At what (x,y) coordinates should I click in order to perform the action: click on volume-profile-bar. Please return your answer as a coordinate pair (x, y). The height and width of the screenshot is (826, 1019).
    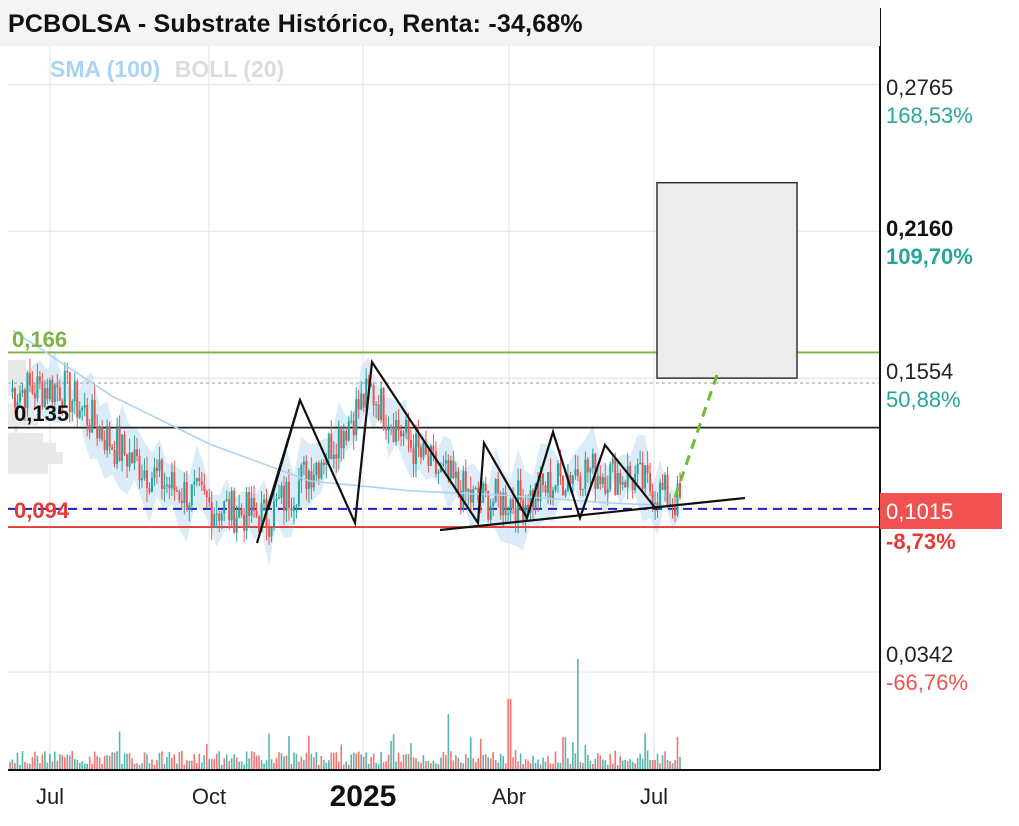
    Looking at the image, I should click on (25, 438).